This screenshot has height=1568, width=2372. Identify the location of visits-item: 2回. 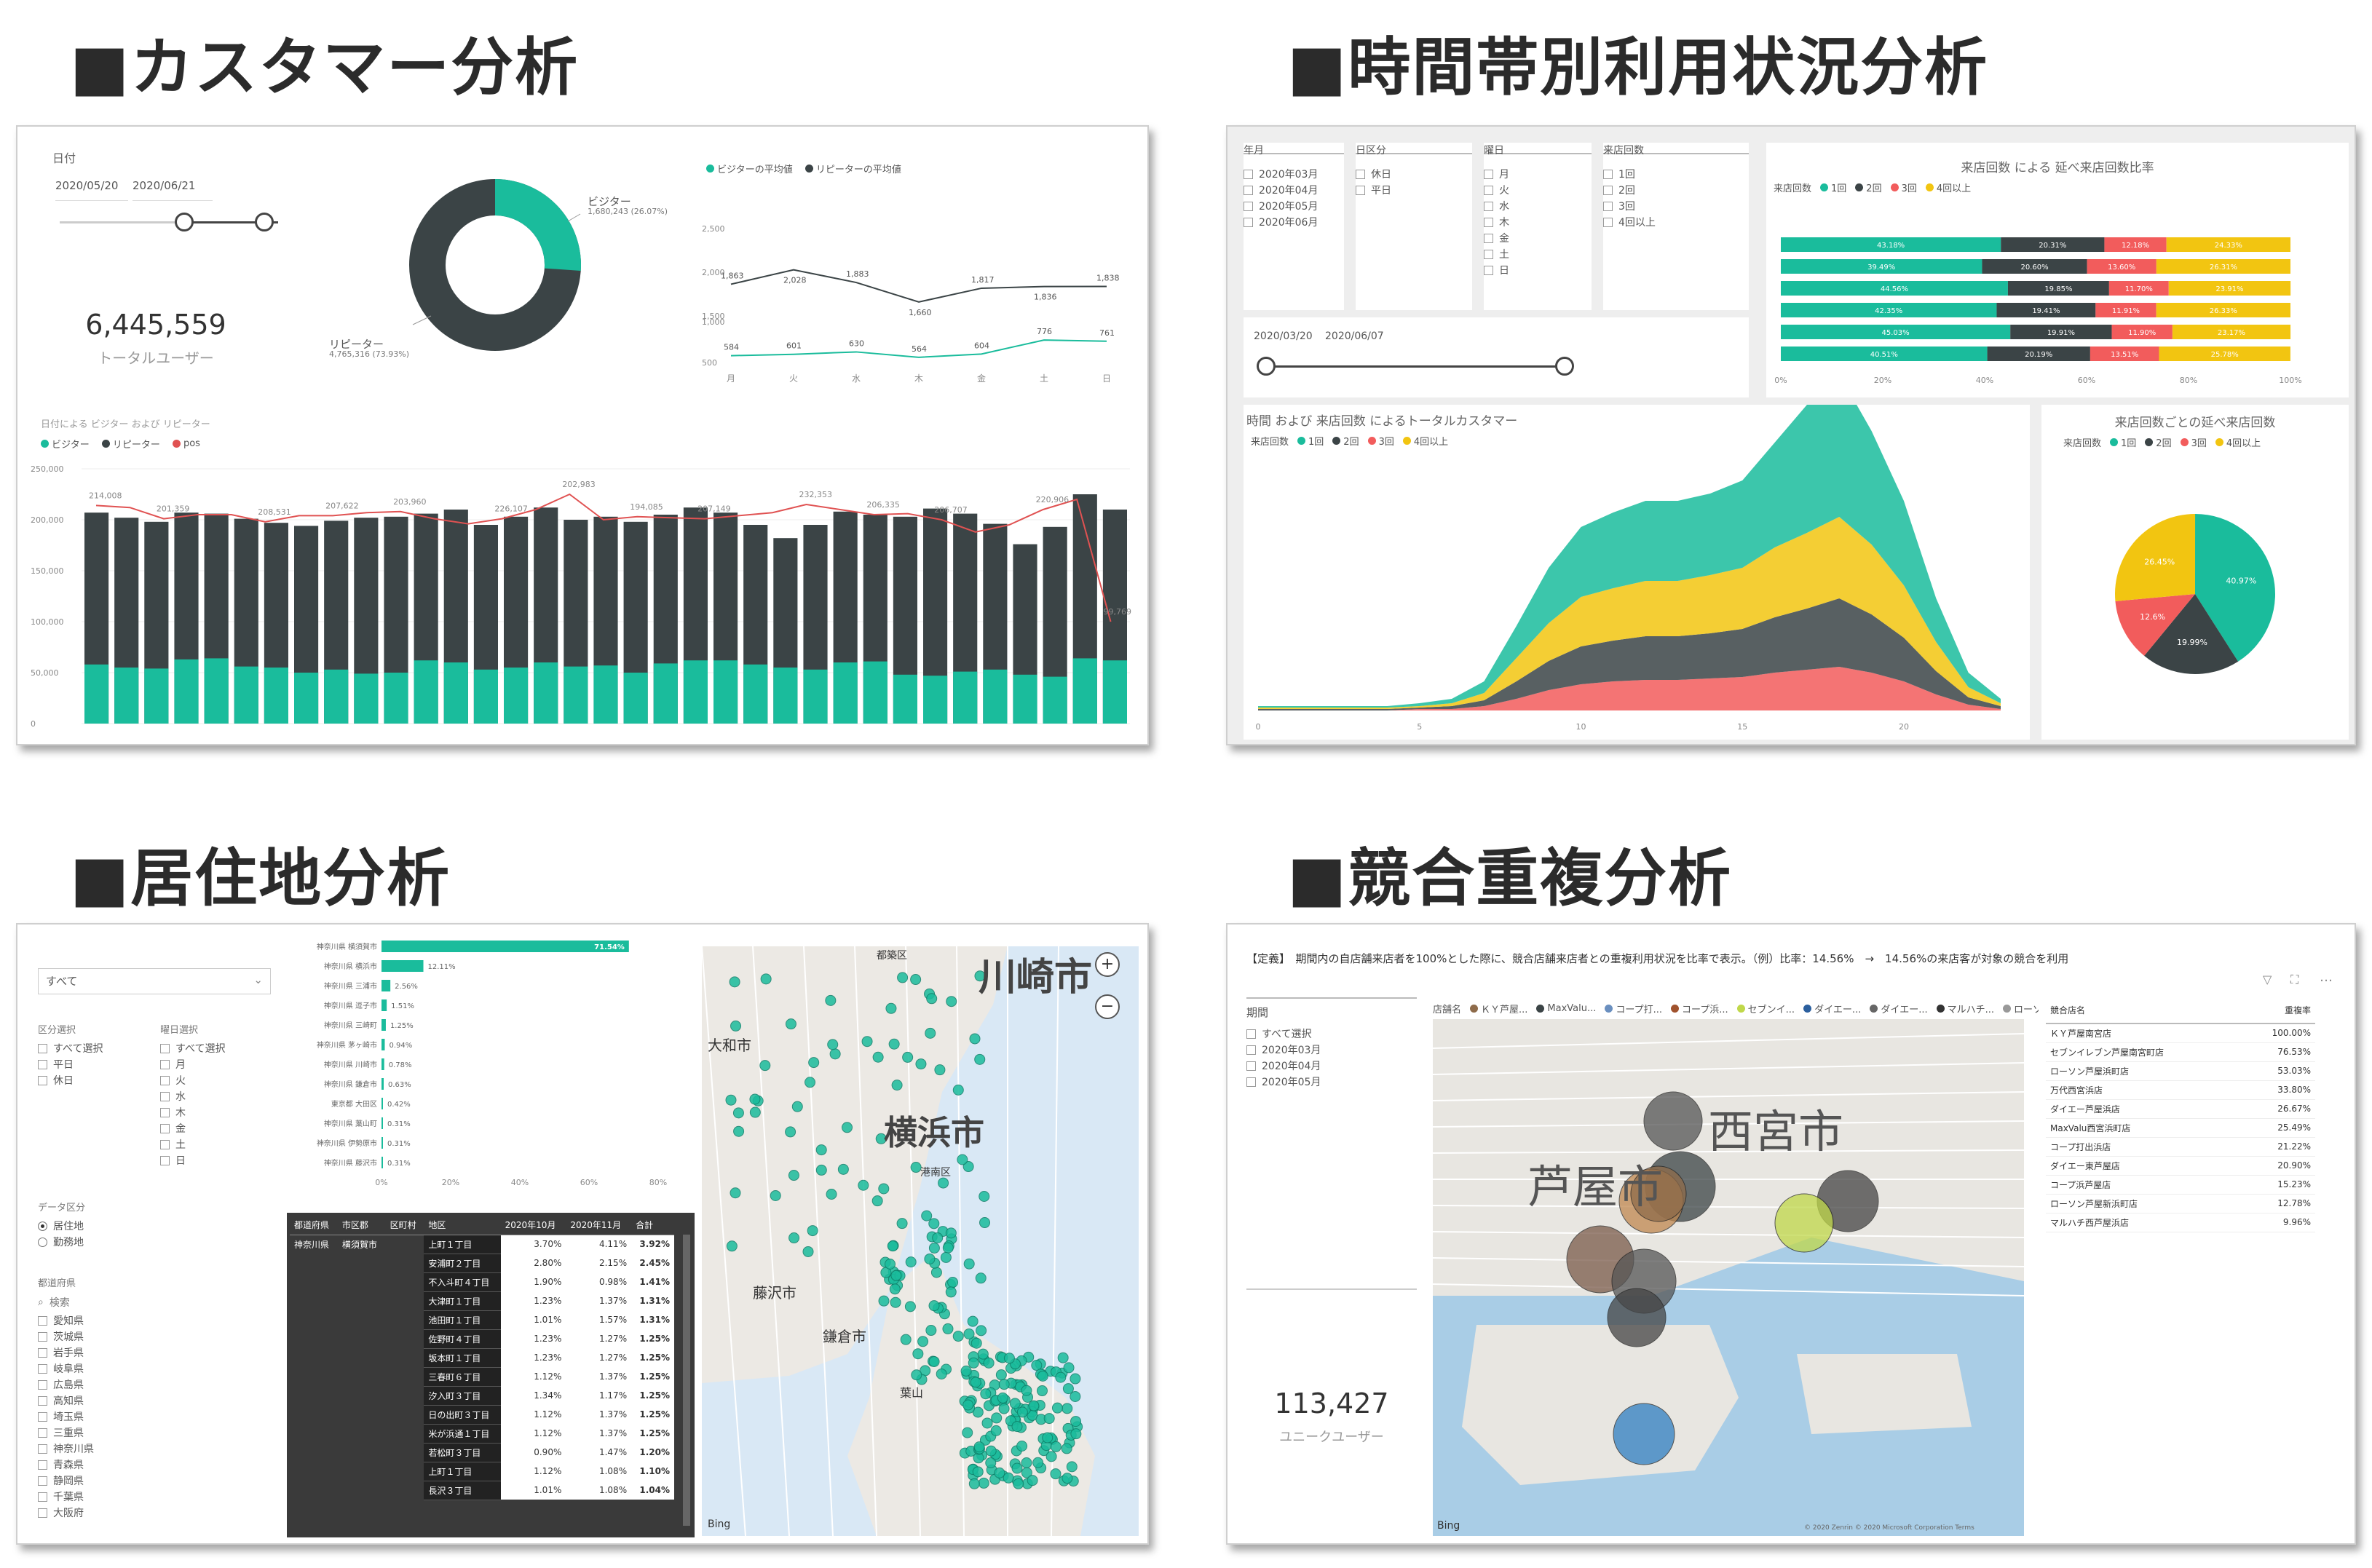
(1676, 190).